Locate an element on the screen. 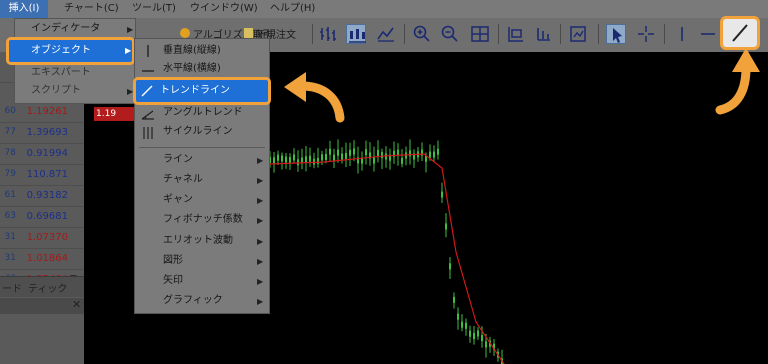  zoom-out-button is located at coordinates (450, 34).